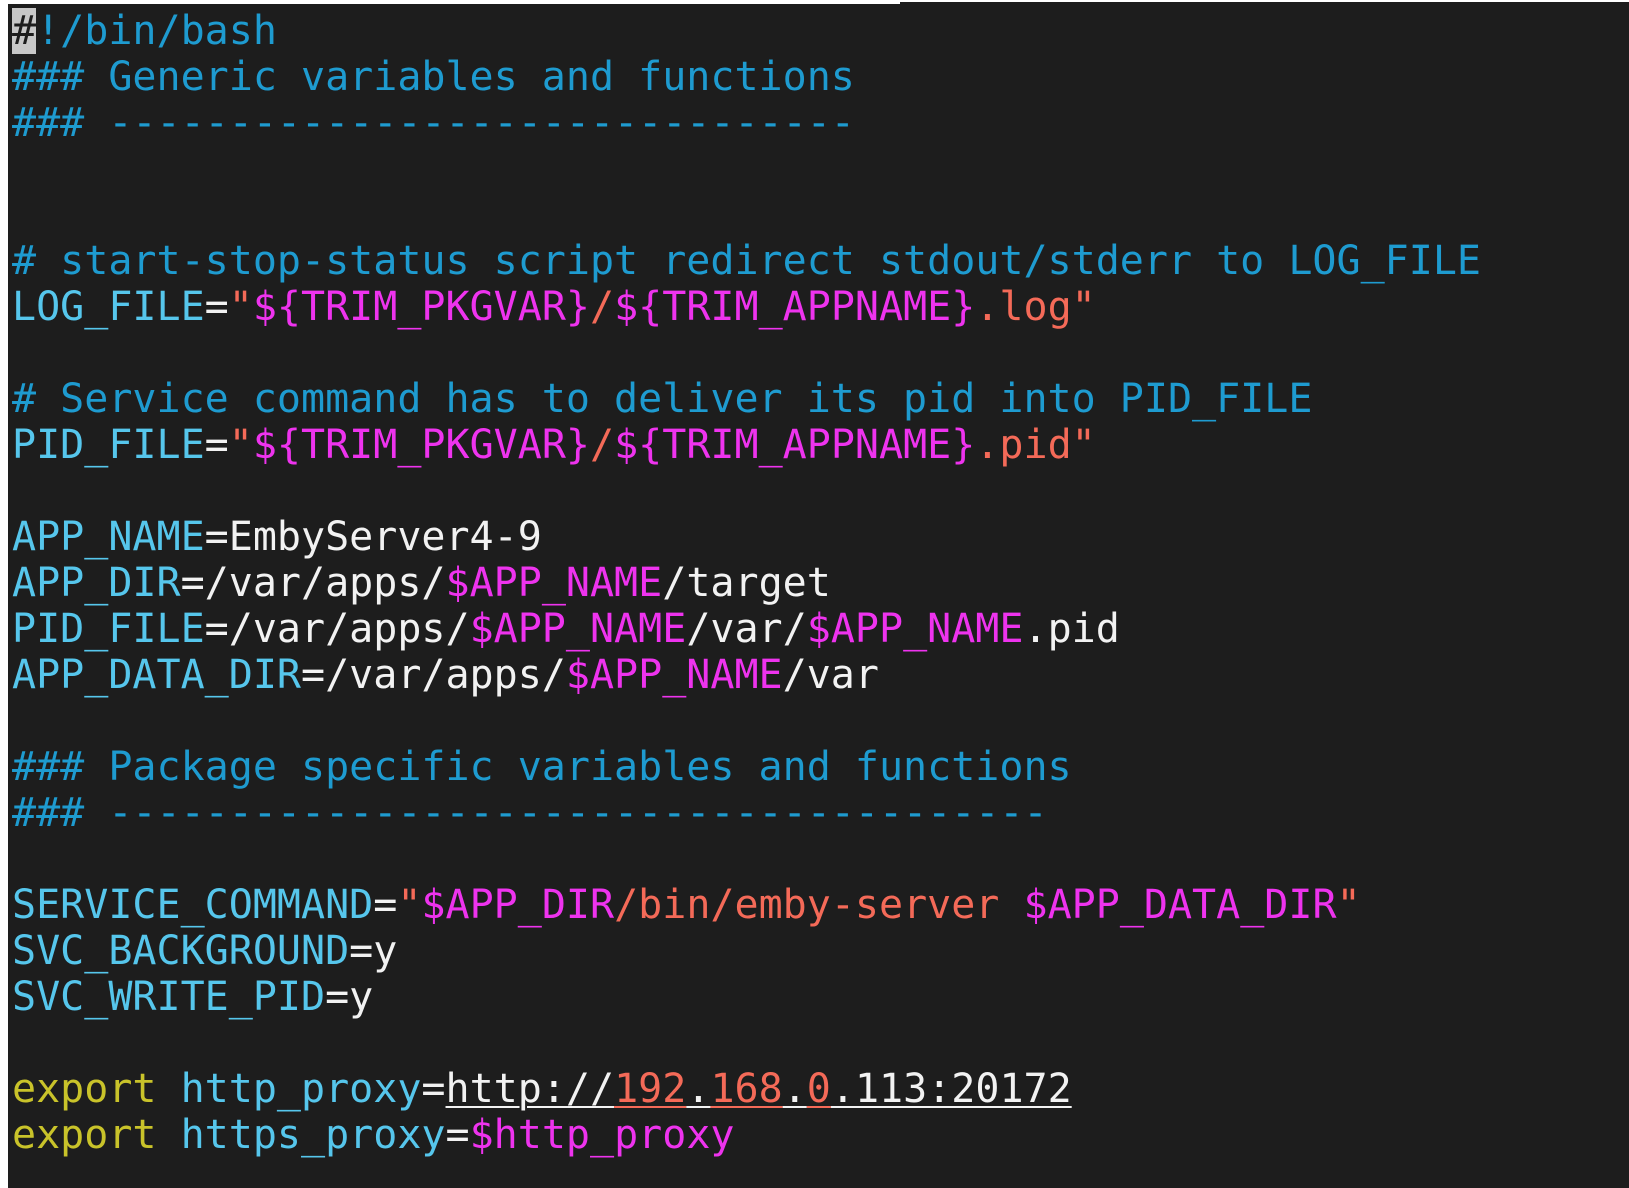 The image size is (1629, 1188). What do you see at coordinates (433, 77) in the screenshot?
I see `code-token-comment: ### Generic variables and functions` at bounding box center [433, 77].